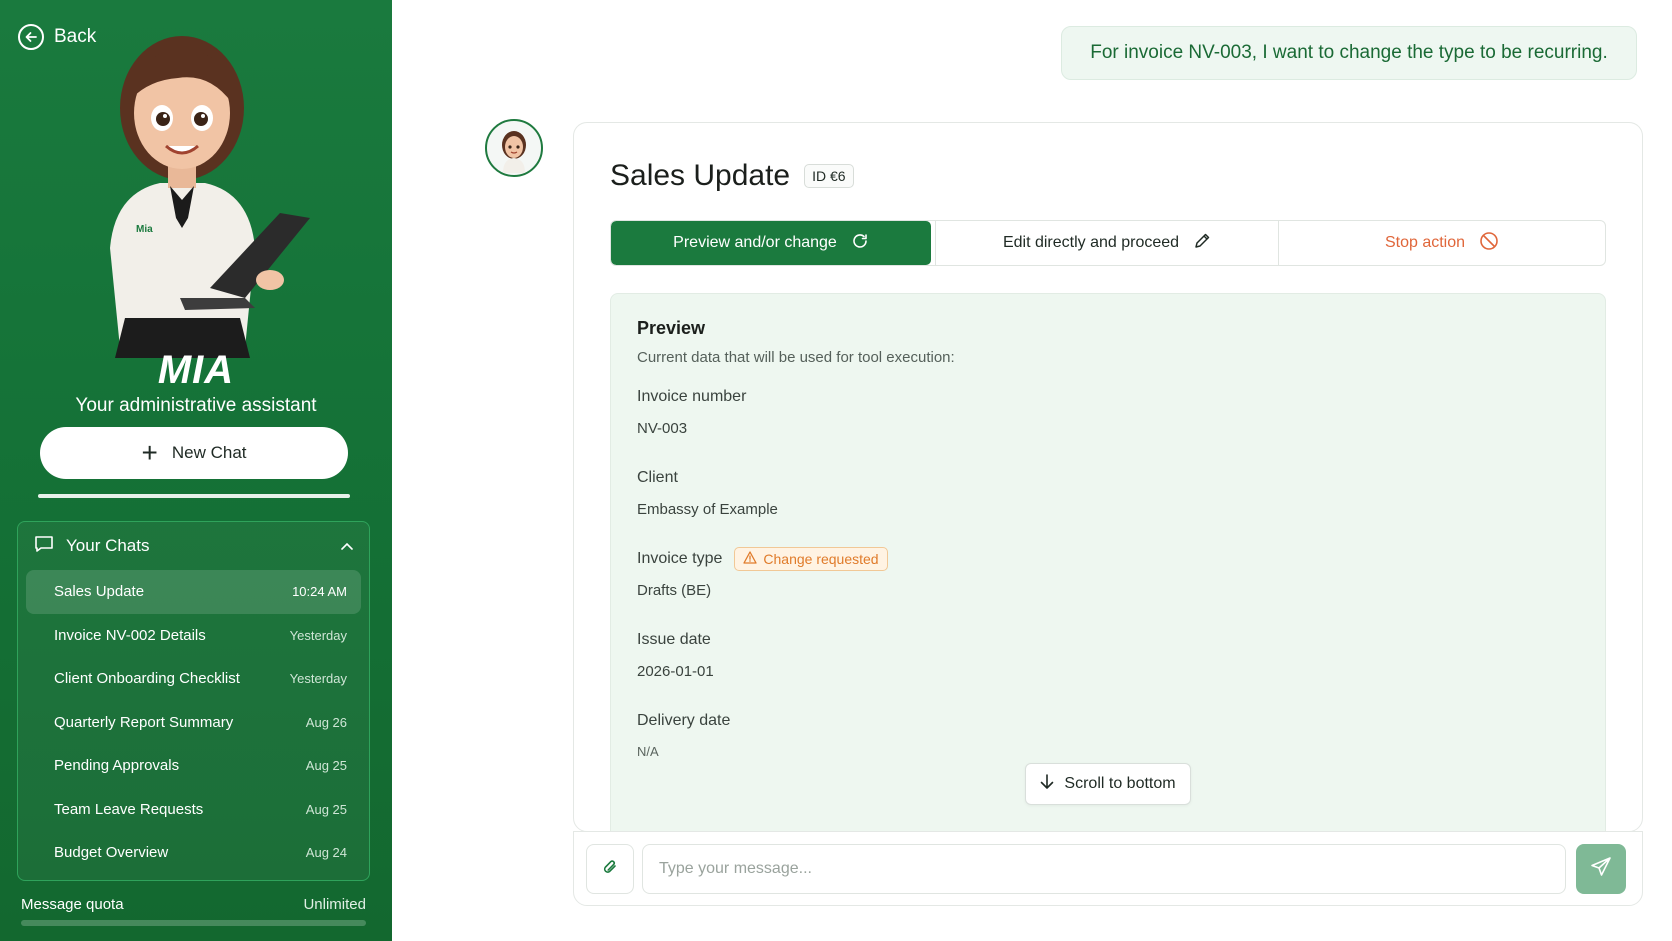  I want to click on chat-item: Pending Approvals Aug 25, so click(193, 766).